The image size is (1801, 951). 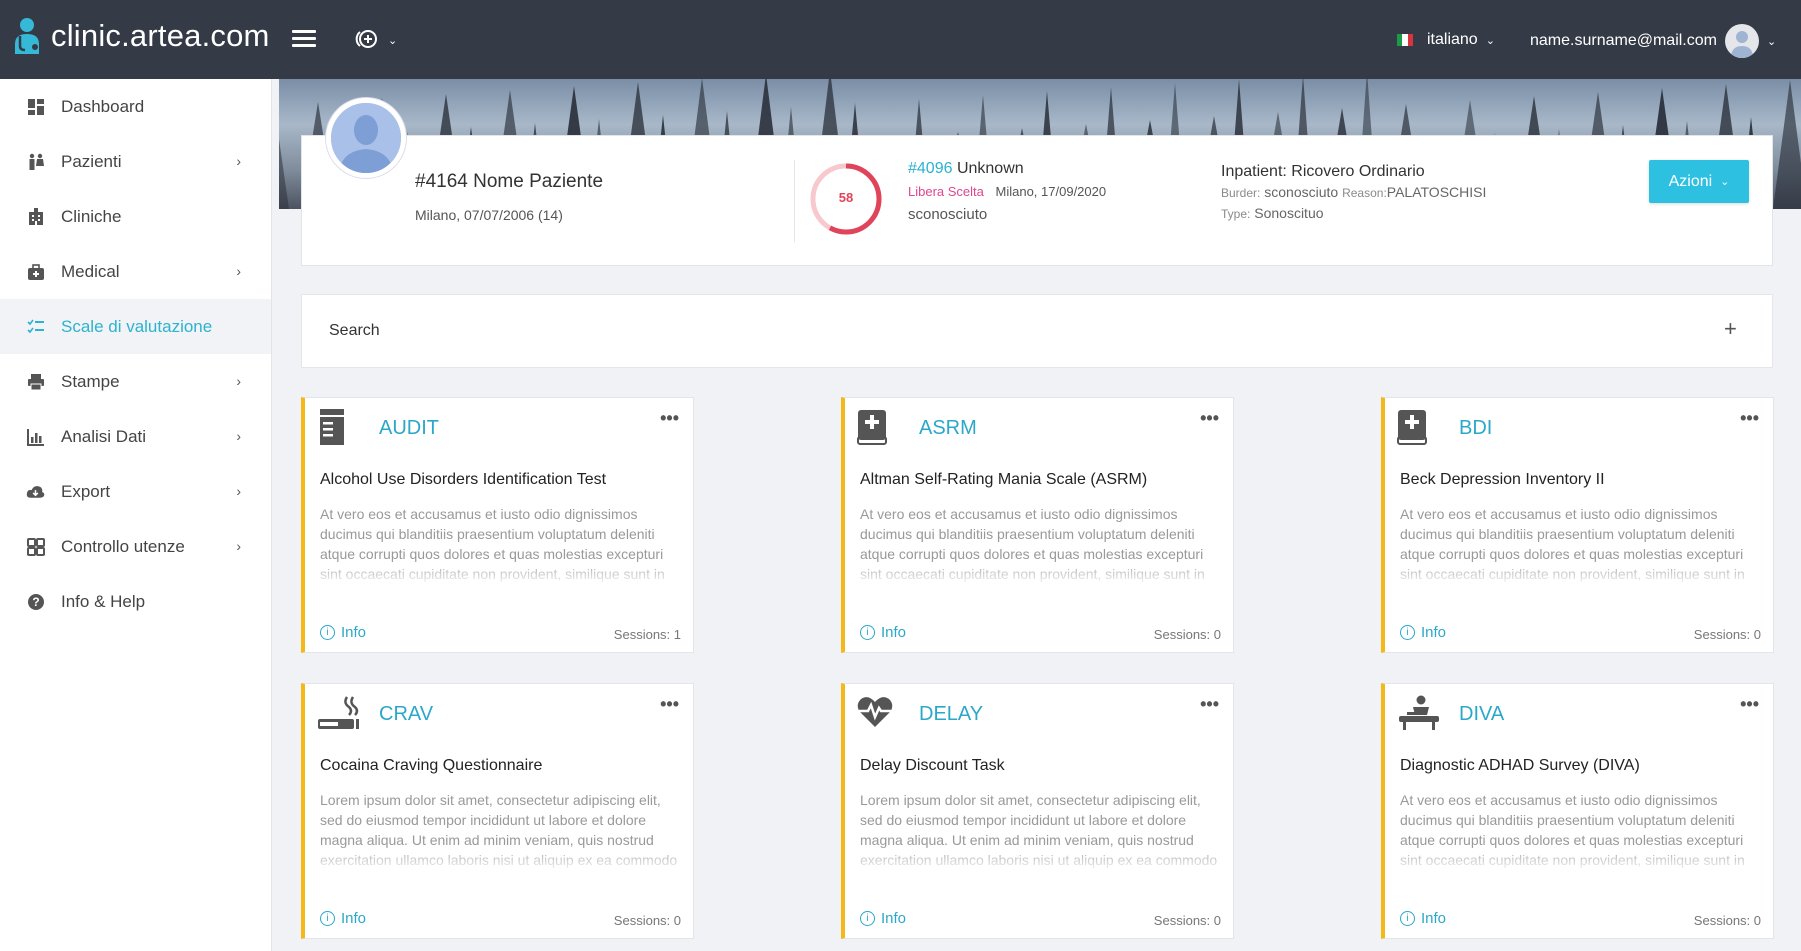 I want to click on tree-silhouette, so click(x=1787, y=144).